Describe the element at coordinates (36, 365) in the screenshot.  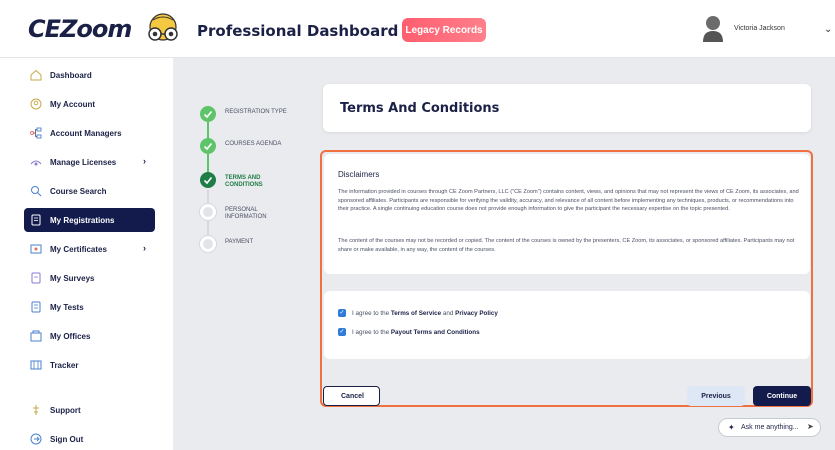
I see `tracker-icon` at that location.